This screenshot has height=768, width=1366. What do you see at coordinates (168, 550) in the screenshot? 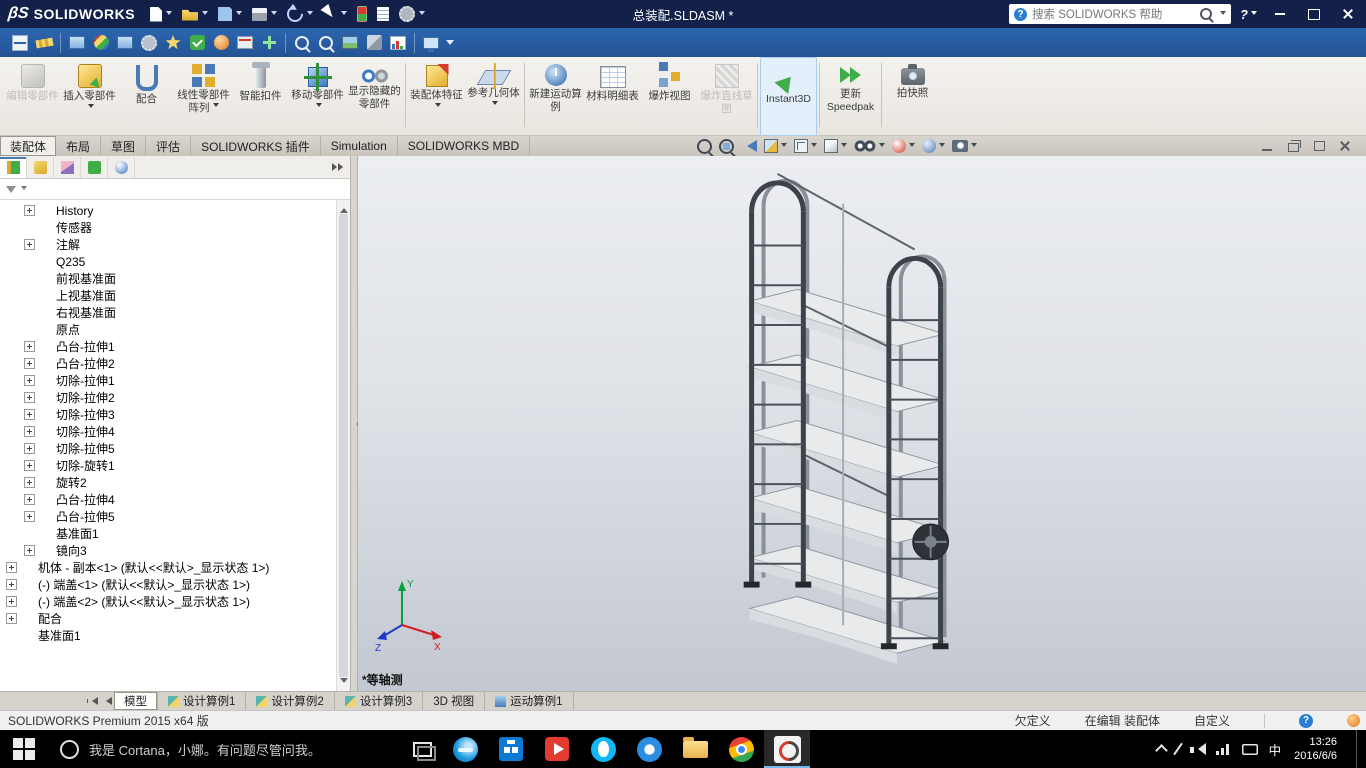
I see `tree-item: 镜向3` at bounding box center [168, 550].